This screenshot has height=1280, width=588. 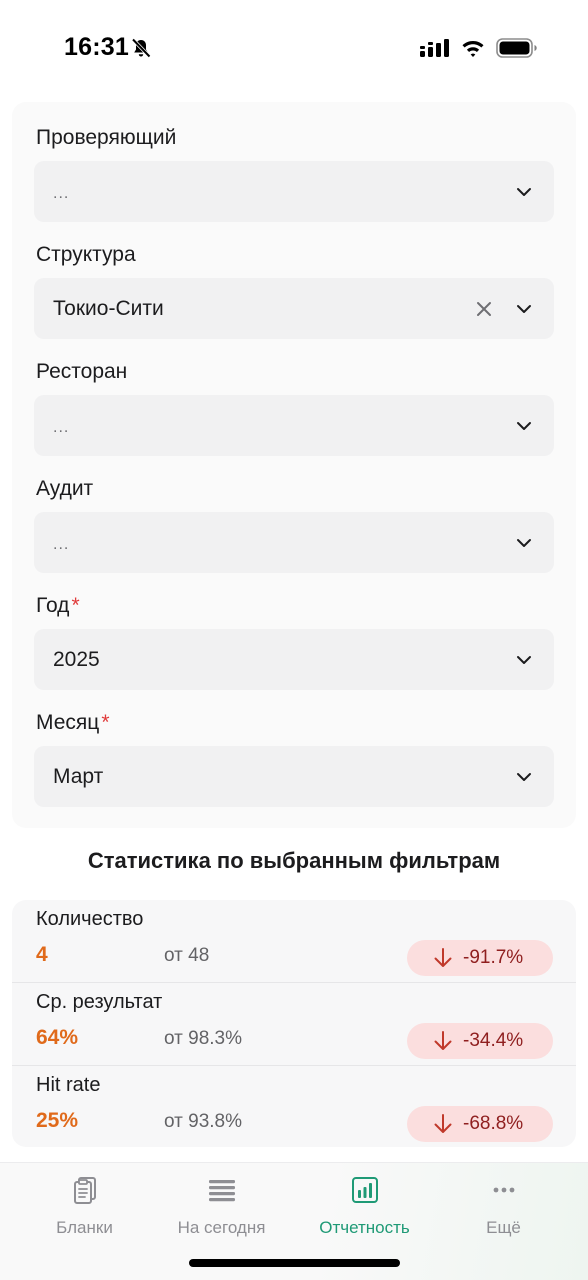 I want to click on stat-row-avg-result: Ср. результат 64% от 98.3% -34.4%, so click(x=294, y=1023).